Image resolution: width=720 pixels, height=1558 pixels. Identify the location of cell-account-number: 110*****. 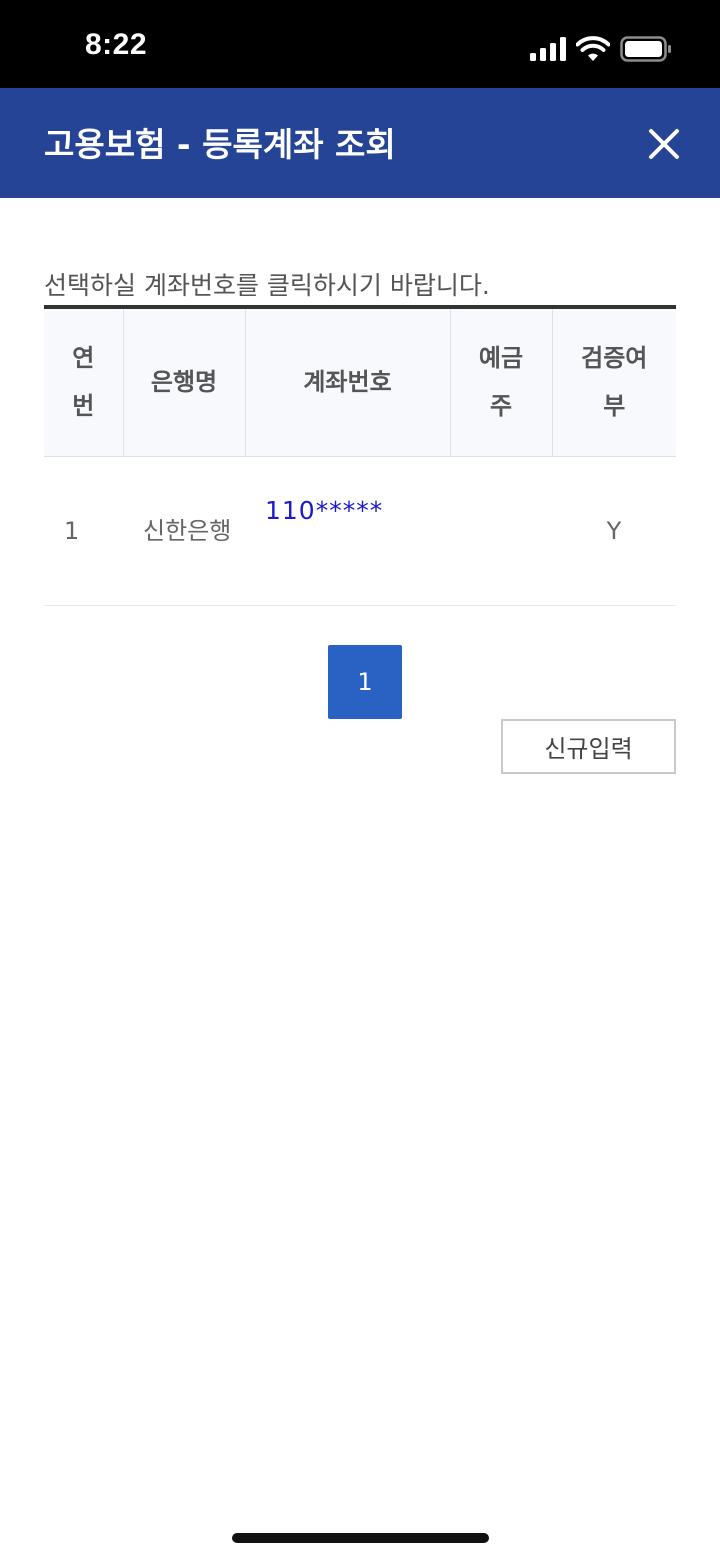
(347, 531).